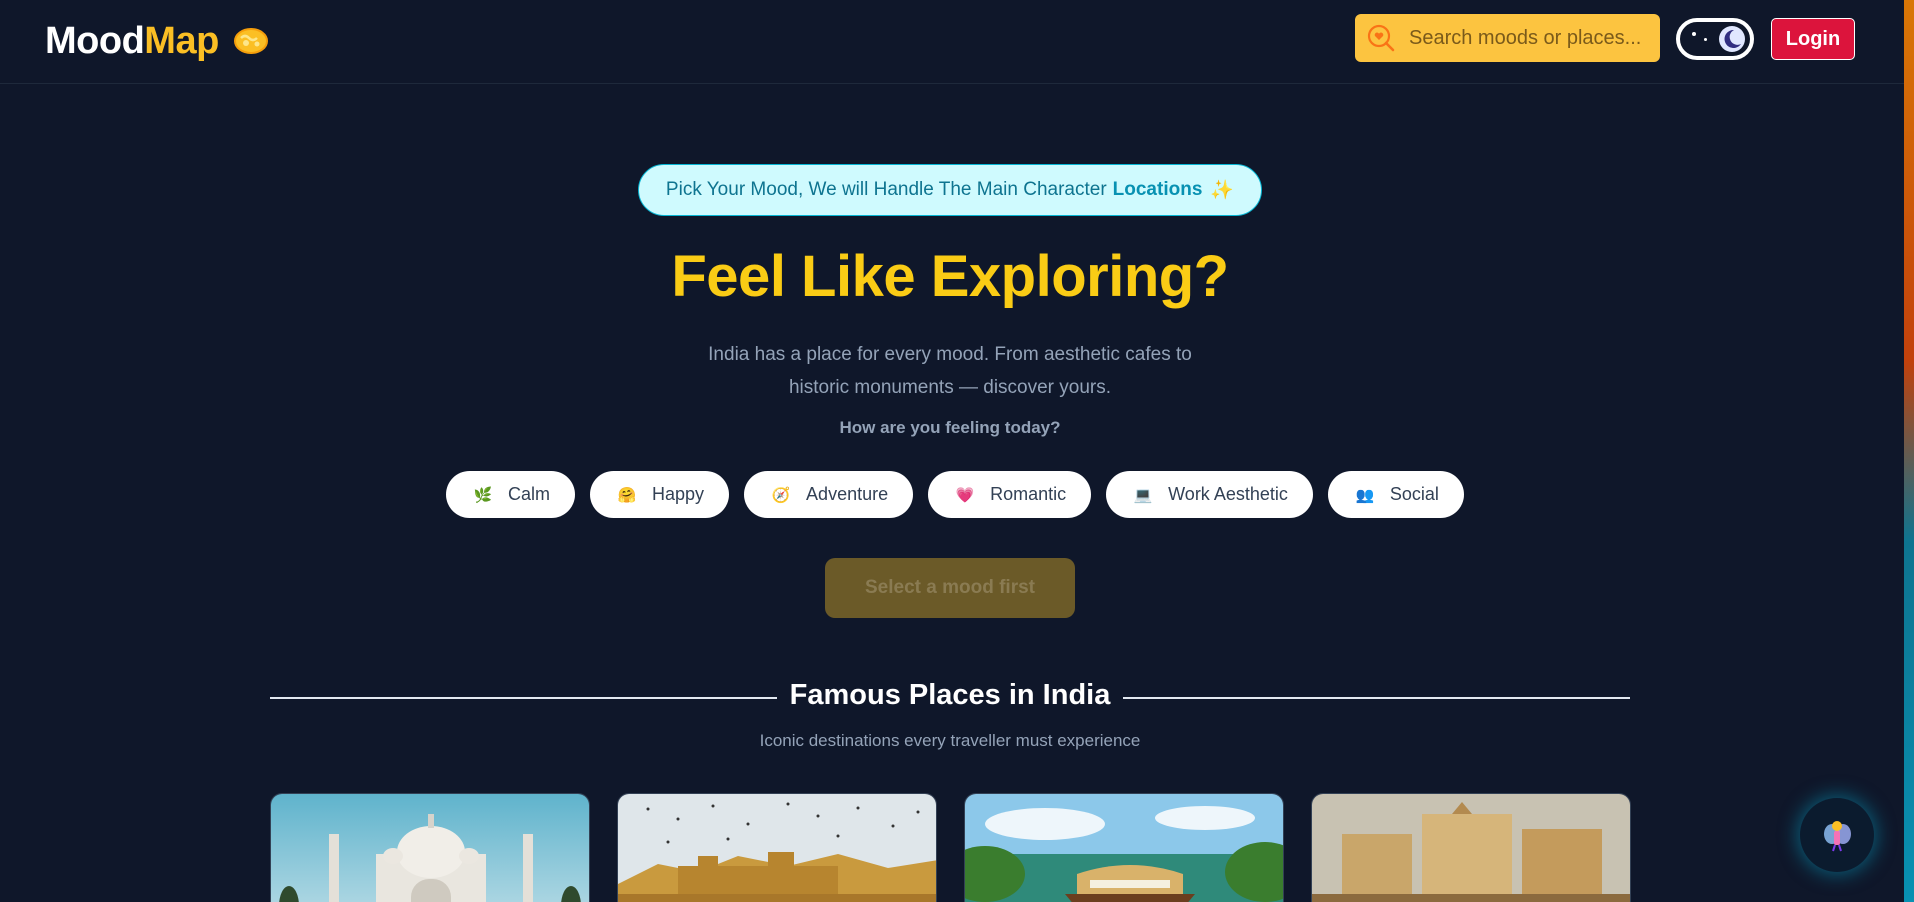 This screenshot has width=1914, height=902. I want to click on login-button: Login, so click(1813, 39).